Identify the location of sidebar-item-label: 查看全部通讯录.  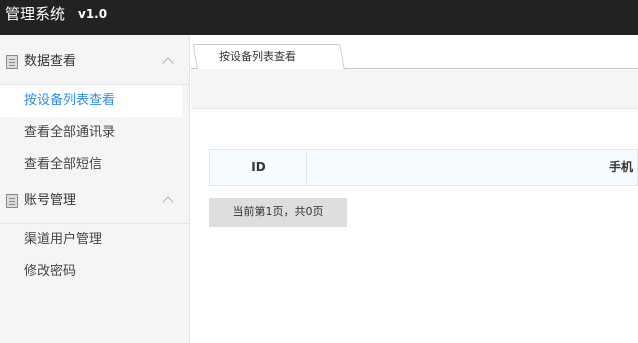
(70, 132).